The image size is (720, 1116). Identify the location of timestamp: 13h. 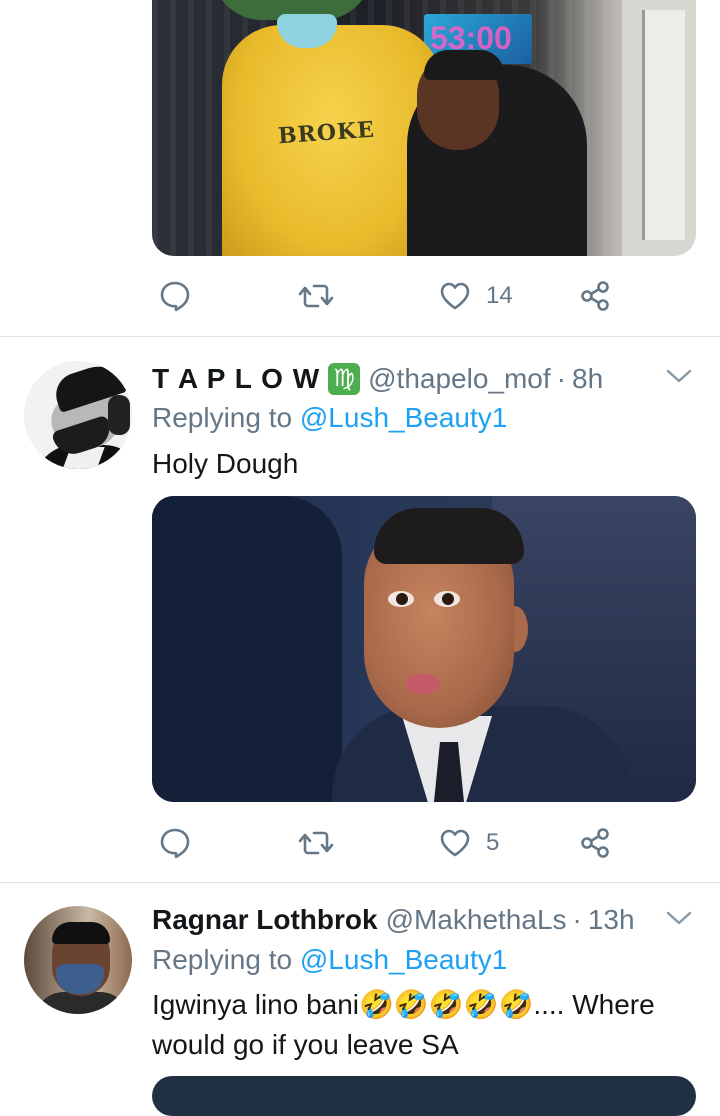
(611, 920).